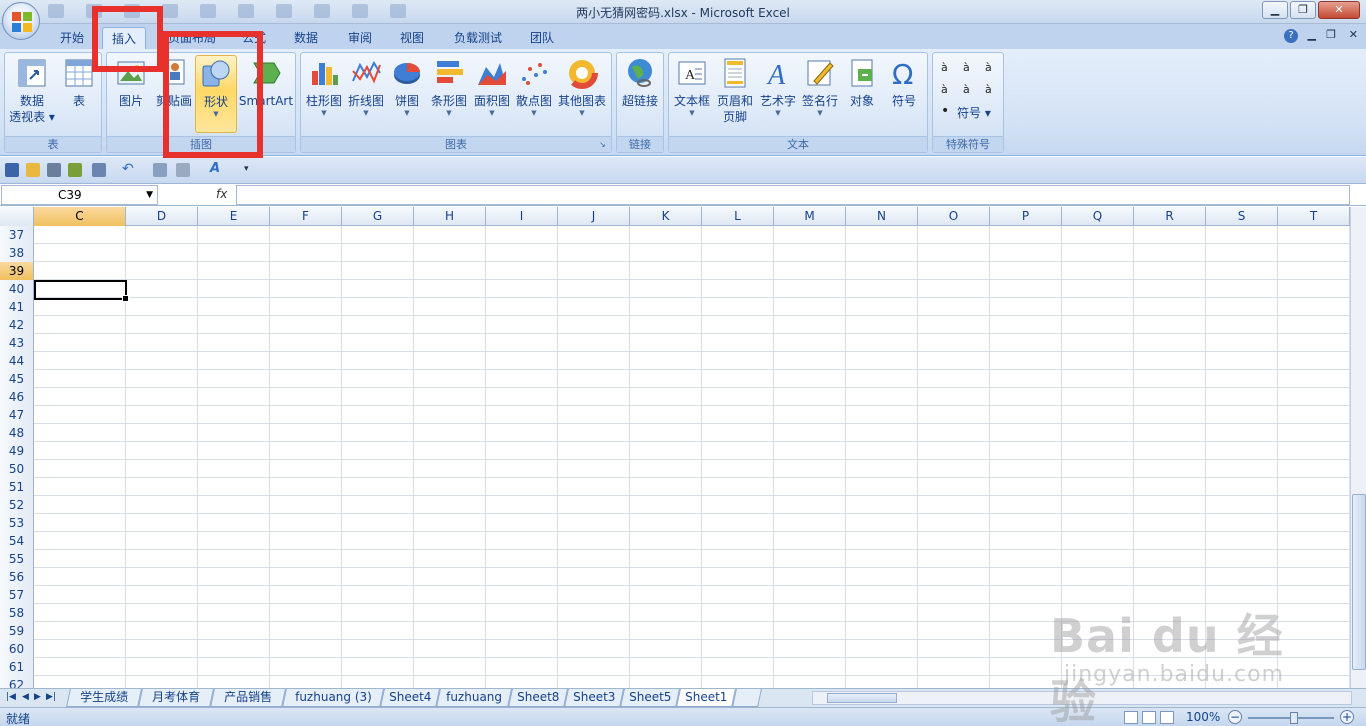 This screenshot has width=1366, height=726. I want to click on bar-chart-button: 条形图 ▼, so click(449, 93).